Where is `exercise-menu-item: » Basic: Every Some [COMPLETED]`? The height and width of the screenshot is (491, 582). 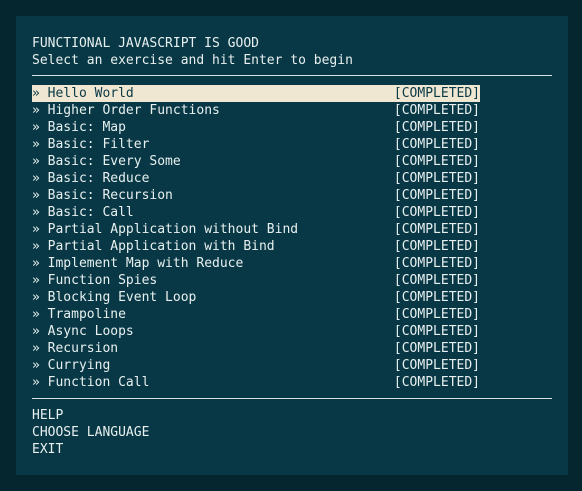
exercise-menu-item: » Basic: Every Some [COMPLETED] is located at coordinates (256, 161).